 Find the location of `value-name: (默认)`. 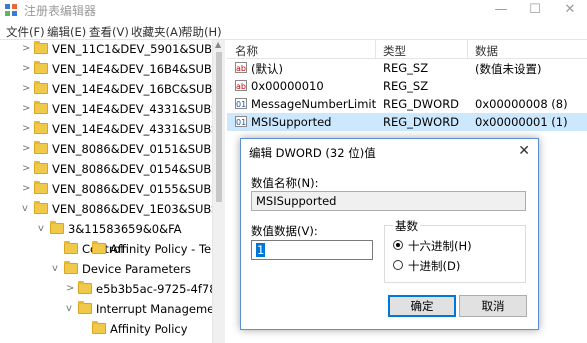

value-name: (默认) is located at coordinates (267, 69).